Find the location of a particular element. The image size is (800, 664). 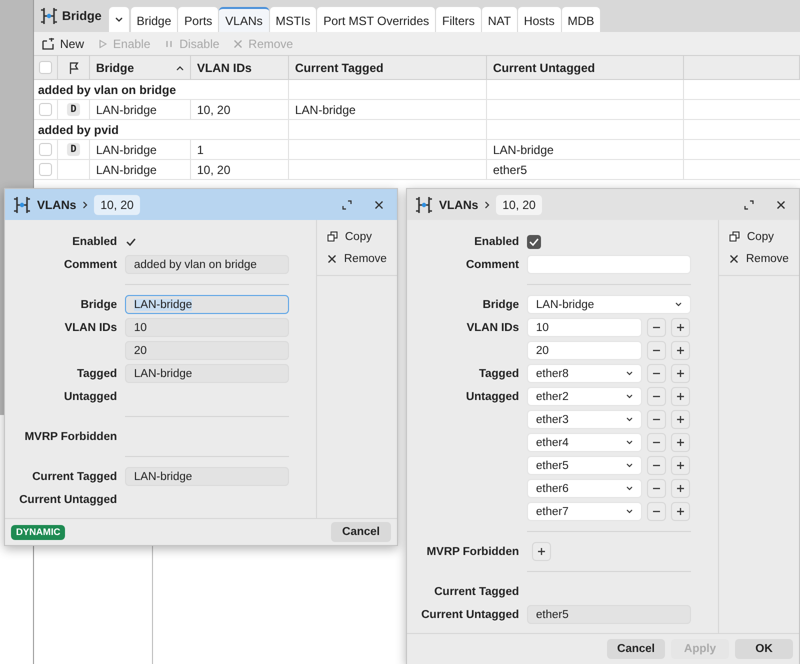

tab: Ports is located at coordinates (198, 19).